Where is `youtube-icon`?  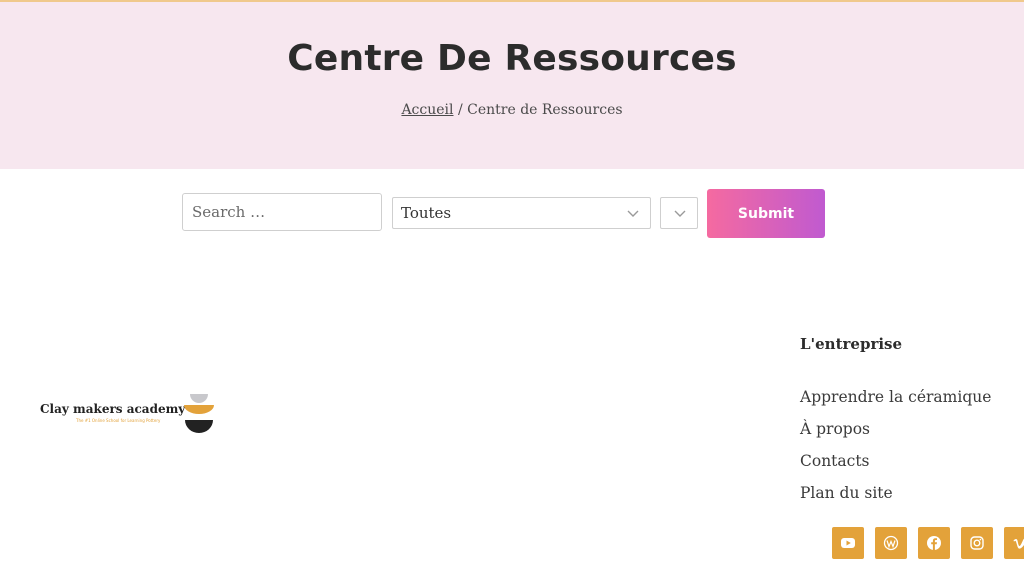 youtube-icon is located at coordinates (848, 543).